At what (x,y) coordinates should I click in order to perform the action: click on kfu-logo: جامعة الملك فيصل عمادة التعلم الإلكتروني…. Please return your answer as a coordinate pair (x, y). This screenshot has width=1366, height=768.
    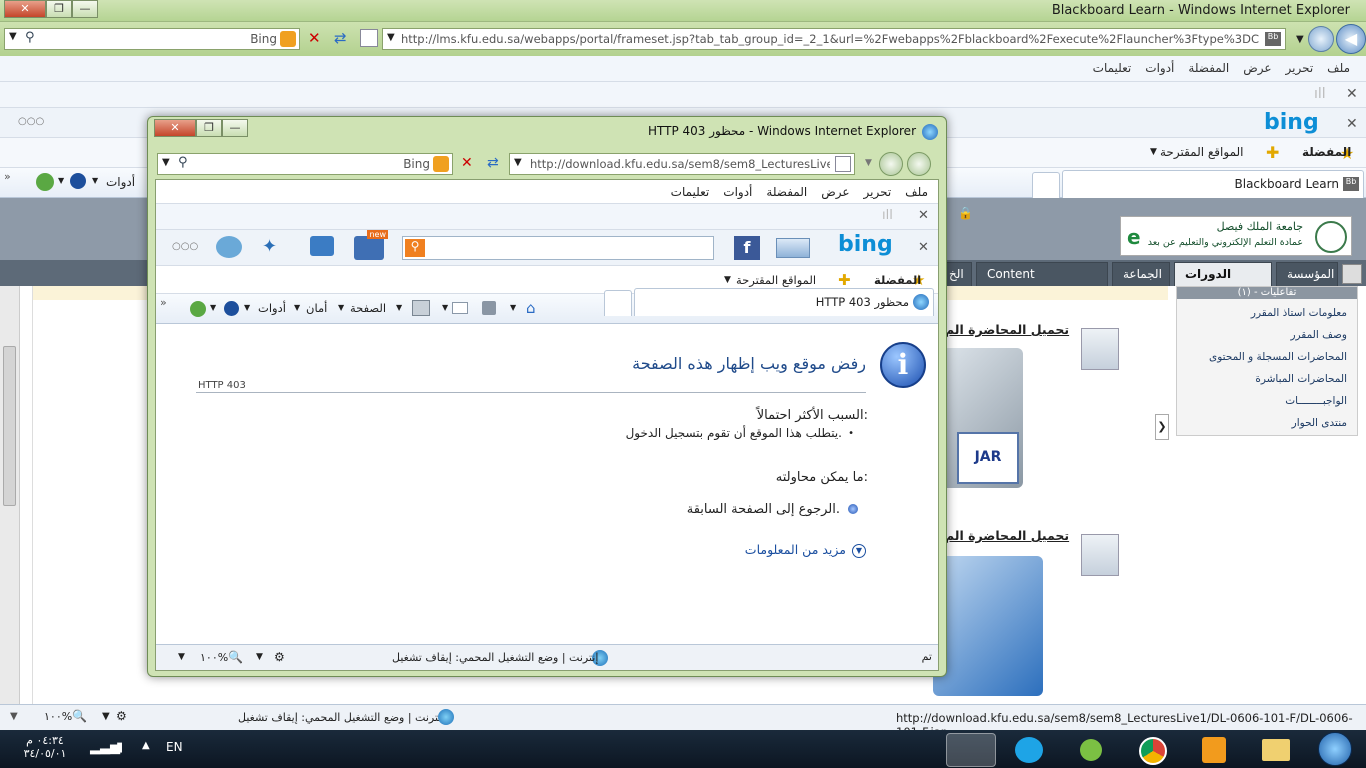
    Looking at the image, I should click on (1236, 236).